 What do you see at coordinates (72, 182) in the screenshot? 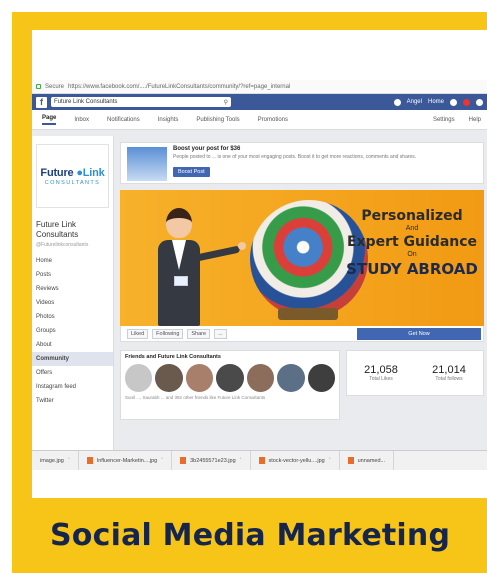
I see `logo-subtitle: CONSULTANTS` at bounding box center [72, 182].